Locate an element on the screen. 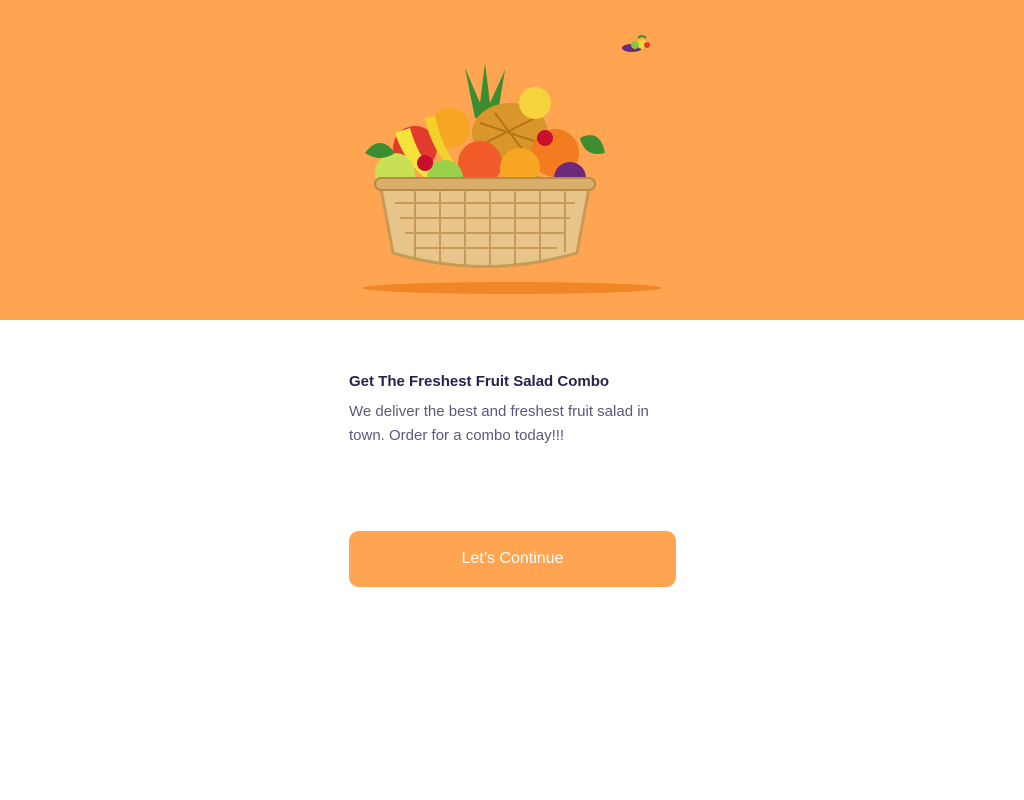  fruit-basket-illustration is located at coordinates (485, 165).